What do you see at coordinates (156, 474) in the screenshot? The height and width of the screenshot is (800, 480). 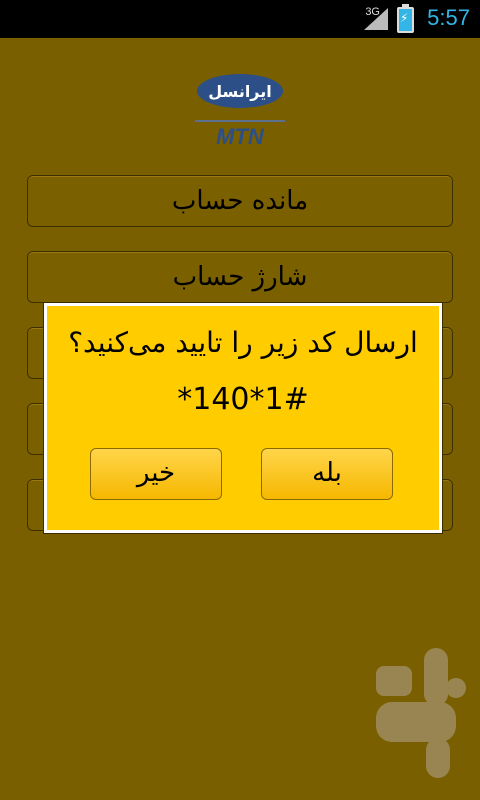 I see `no-button: خیر` at bounding box center [156, 474].